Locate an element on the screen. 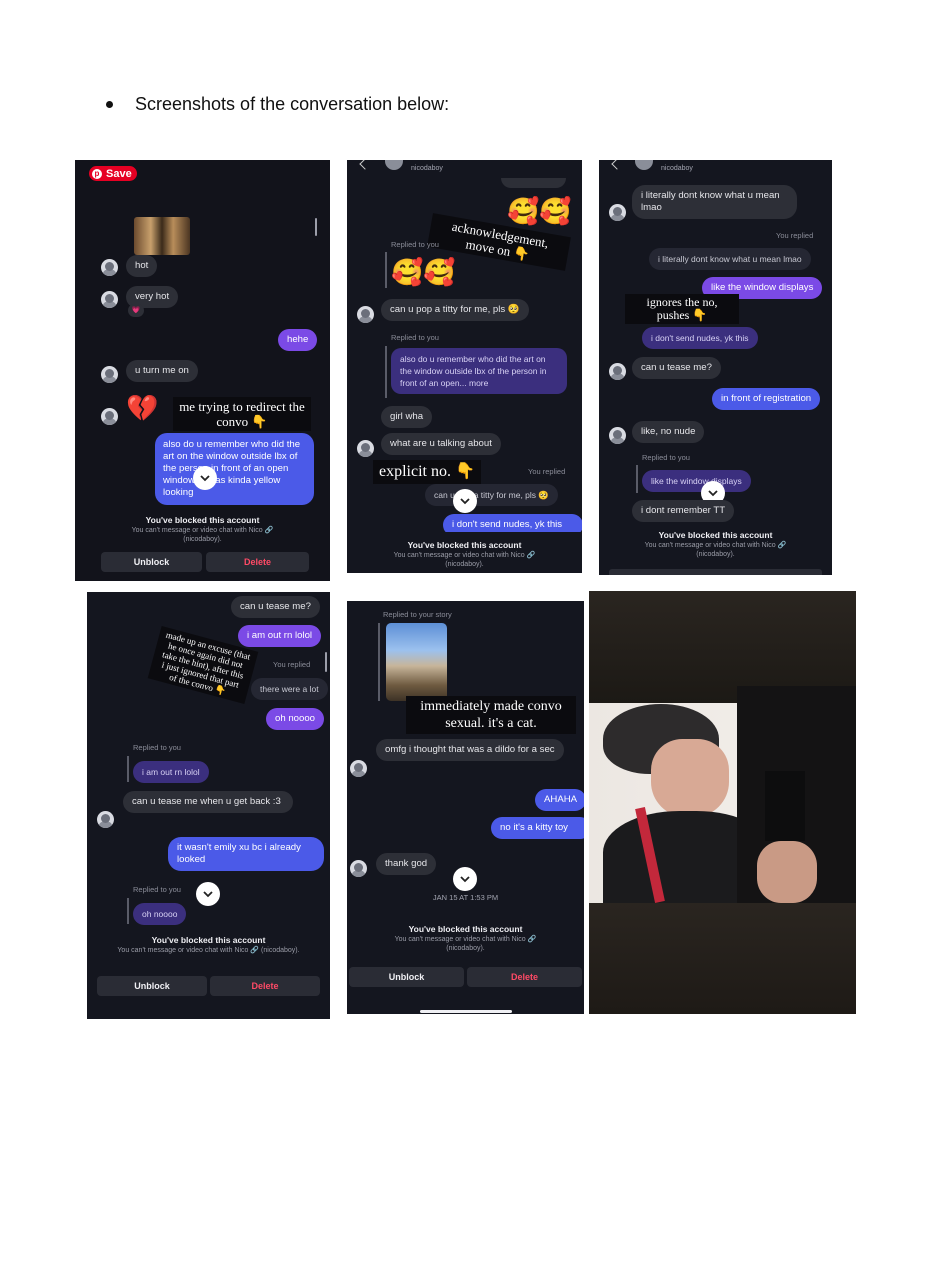 The height and width of the screenshot is (1270, 950). chat-username: nicodaboy is located at coordinates (677, 168).